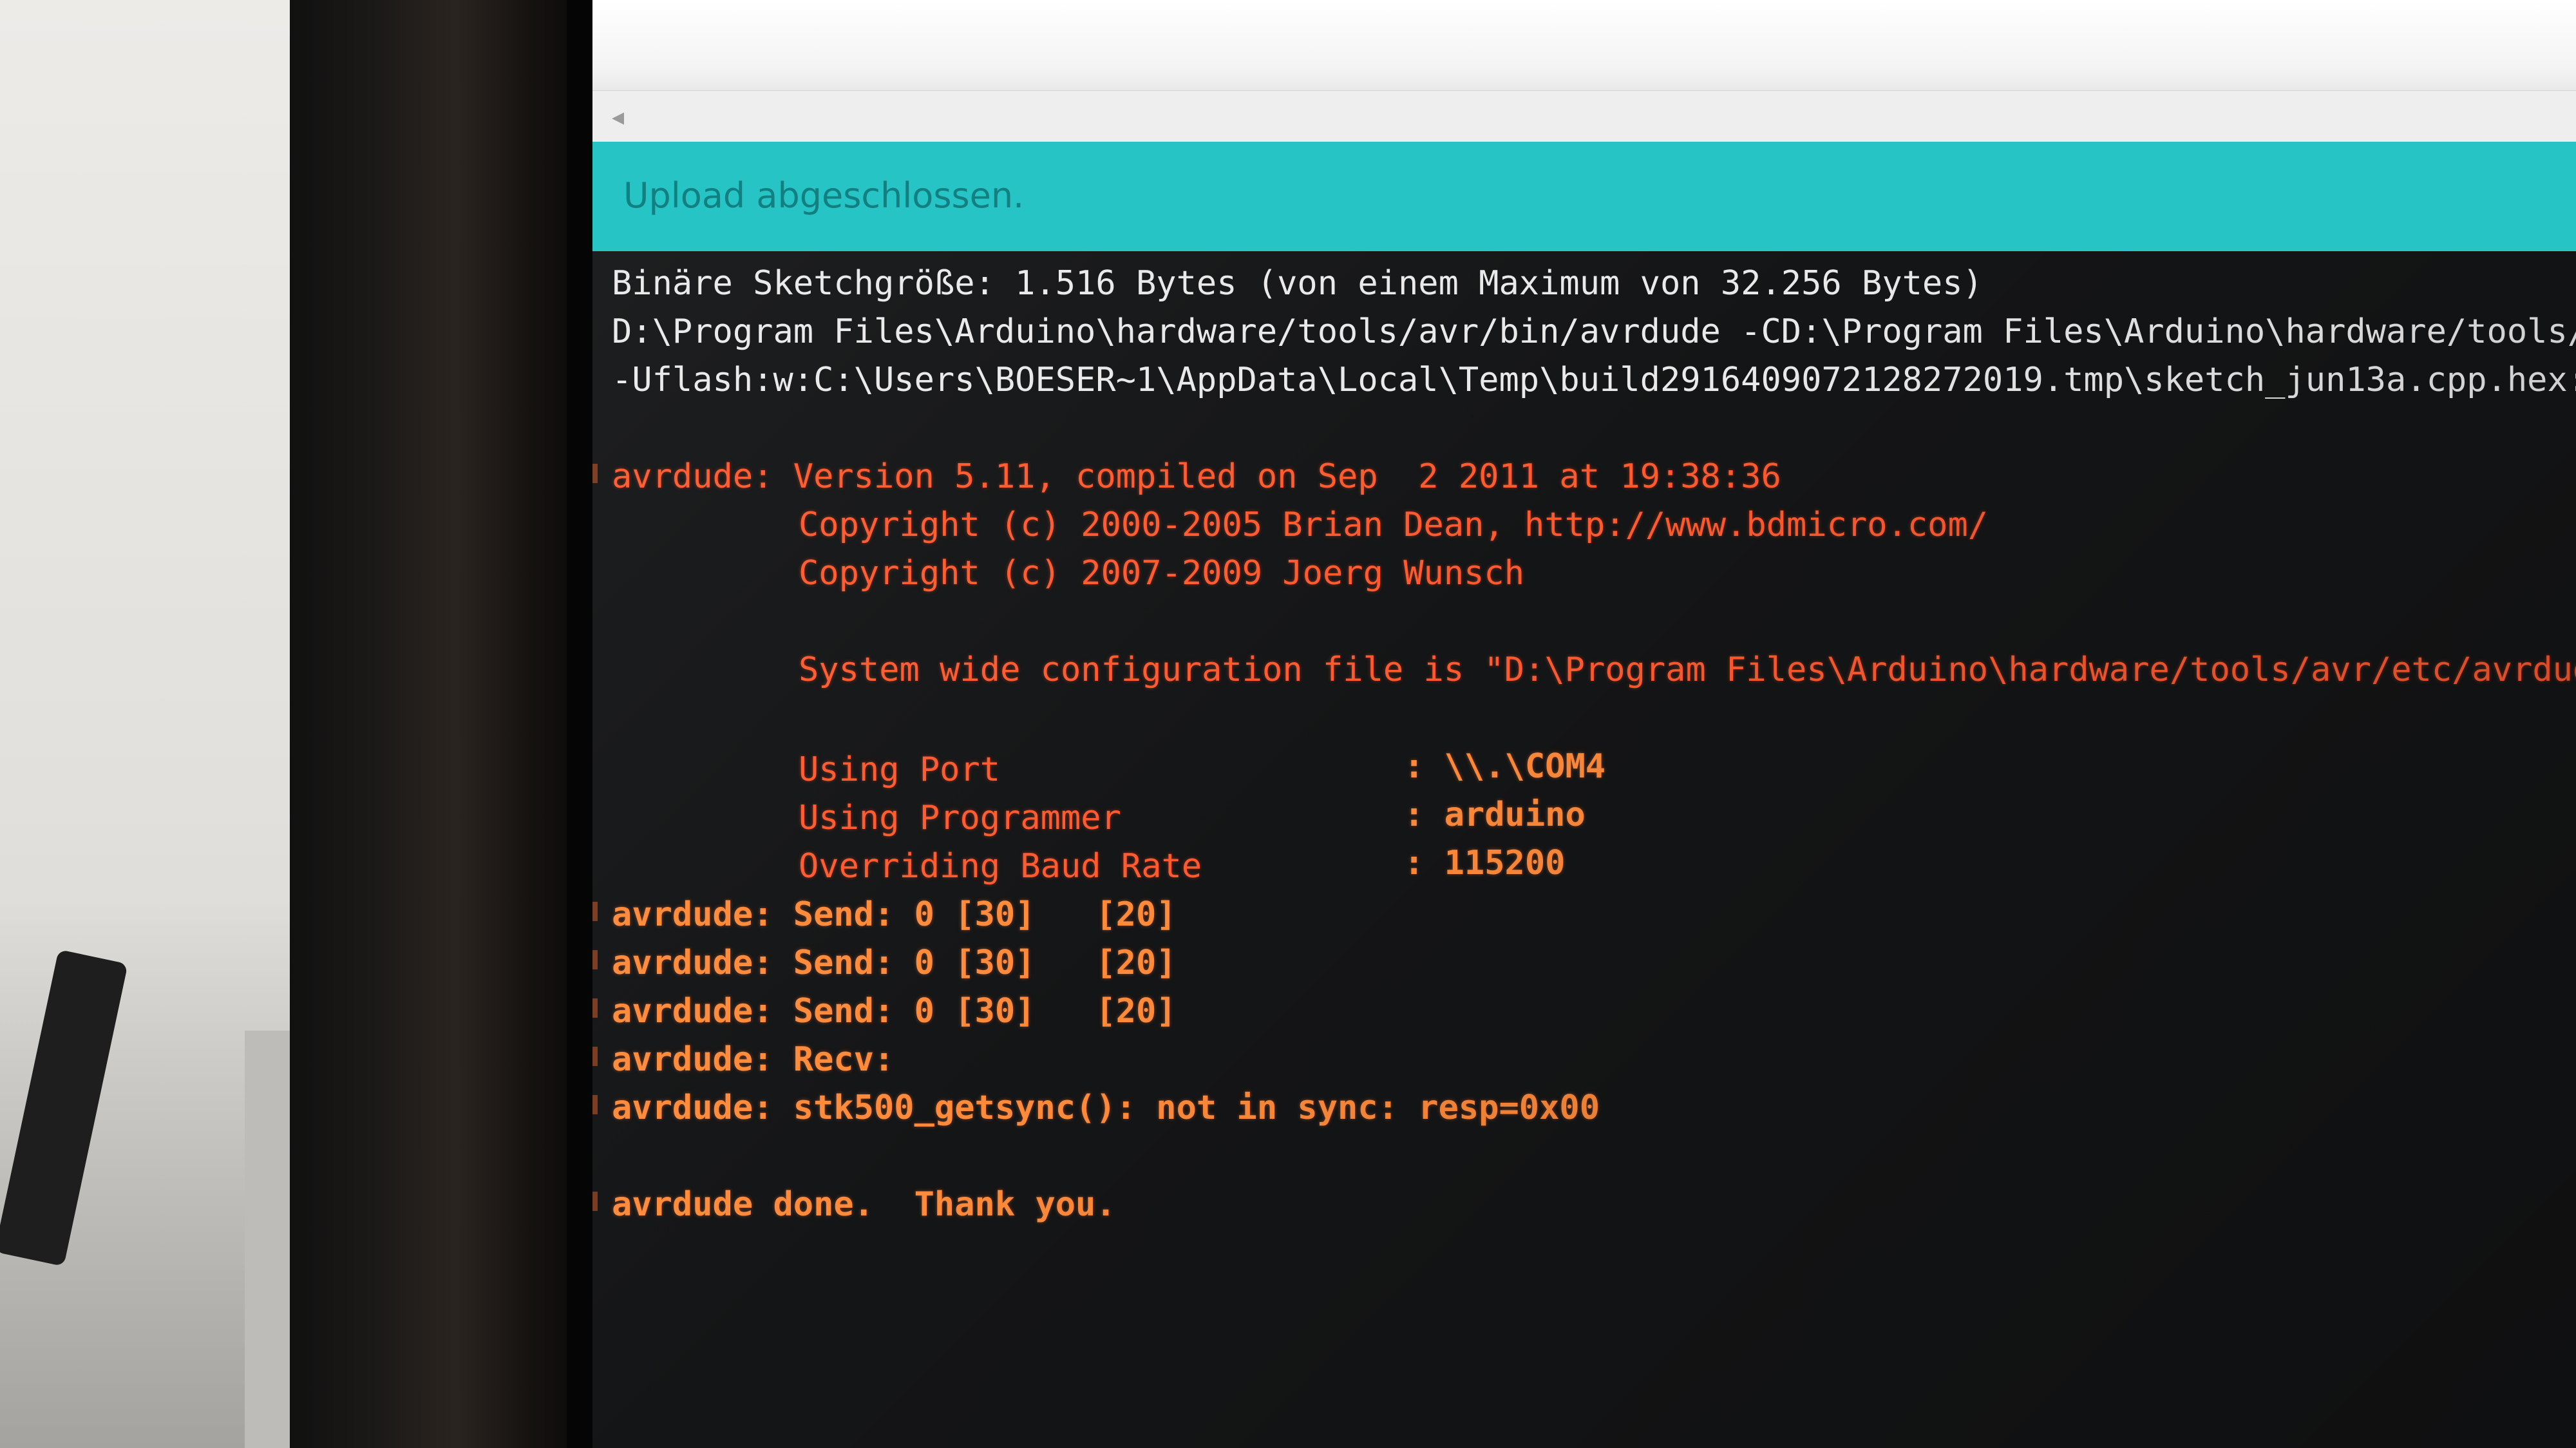  What do you see at coordinates (267, 1239) in the screenshot?
I see `room-object-secondary` at bounding box center [267, 1239].